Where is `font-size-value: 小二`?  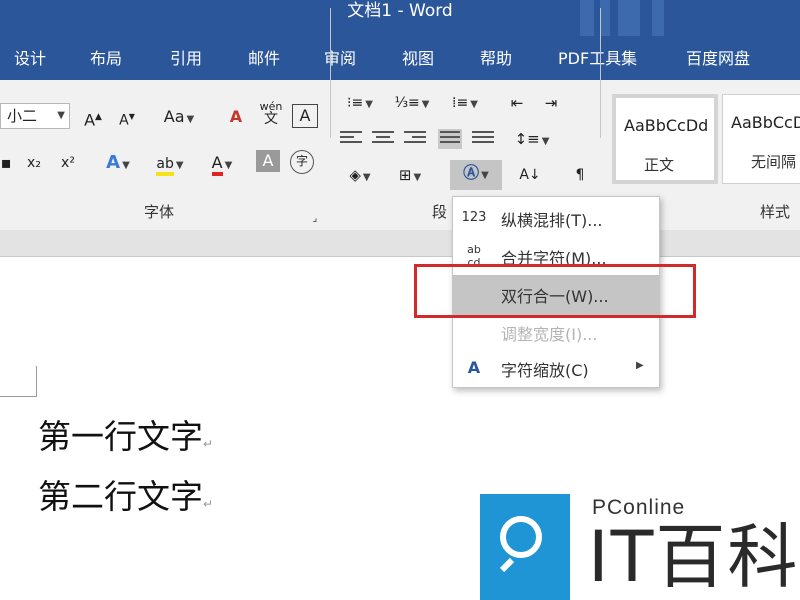 font-size-value: 小二 is located at coordinates (22, 116).